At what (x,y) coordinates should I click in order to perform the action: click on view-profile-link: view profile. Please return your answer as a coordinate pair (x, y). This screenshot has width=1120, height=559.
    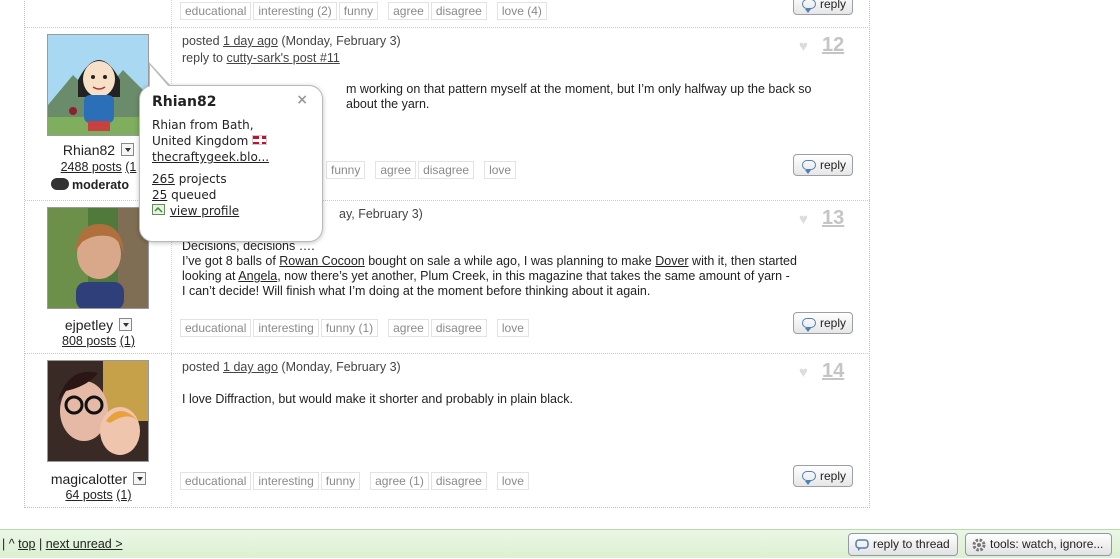
    Looking at the image, I should click on (204, 211).